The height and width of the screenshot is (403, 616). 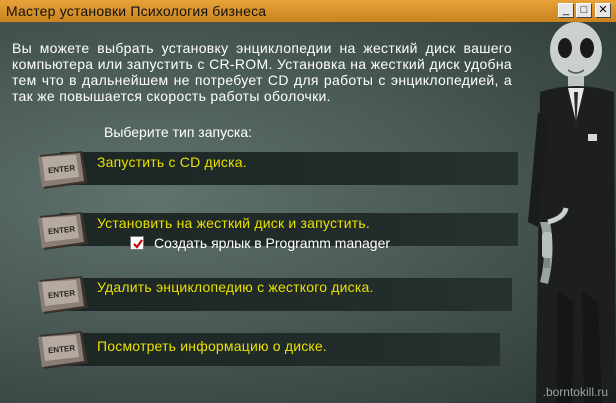 I want to click on watermark: .borntokill.ru, so click(x=575, y=392).